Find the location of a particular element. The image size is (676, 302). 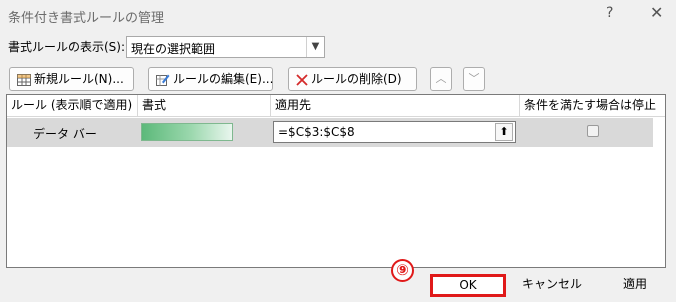

collapse-dialog-icon: ⬆ is located at coordinates (504, 132).